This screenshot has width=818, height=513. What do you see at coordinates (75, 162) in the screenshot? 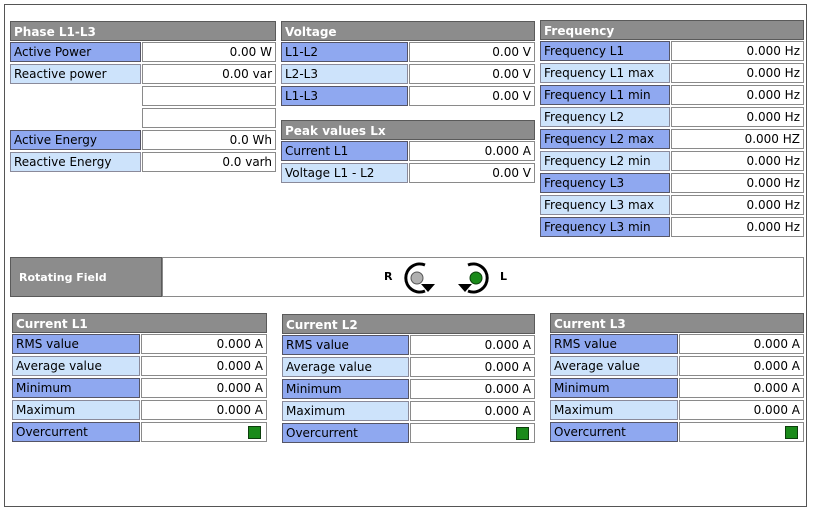
I see `row-label: Reactive Energy` at bounding box center [75, 162].